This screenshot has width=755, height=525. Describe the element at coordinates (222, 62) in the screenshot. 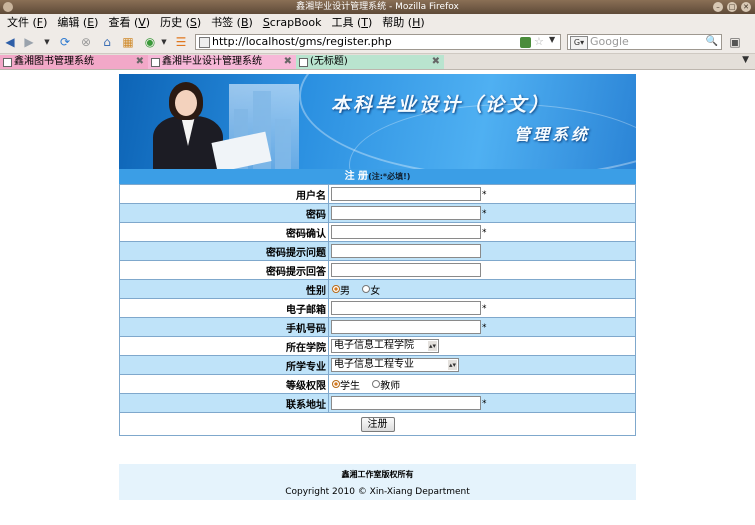

I see `tab-graduation-system: 鑫湘毕业设计管理系统 ✖` at that location.